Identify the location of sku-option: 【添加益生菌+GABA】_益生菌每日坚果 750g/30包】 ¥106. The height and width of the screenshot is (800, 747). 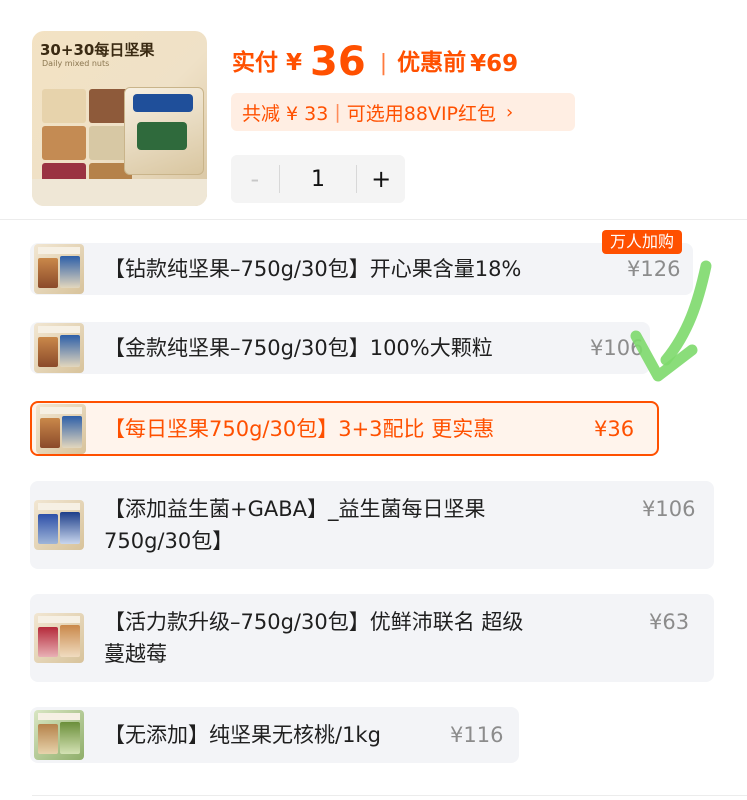
(372, 525).